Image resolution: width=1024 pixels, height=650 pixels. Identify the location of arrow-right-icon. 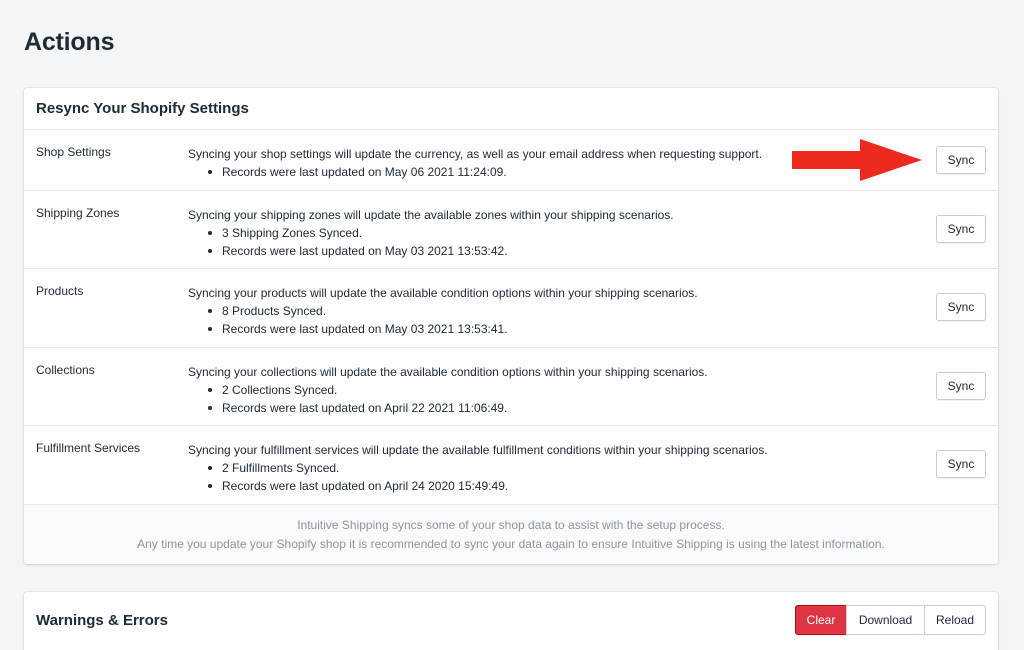
(857, 160).